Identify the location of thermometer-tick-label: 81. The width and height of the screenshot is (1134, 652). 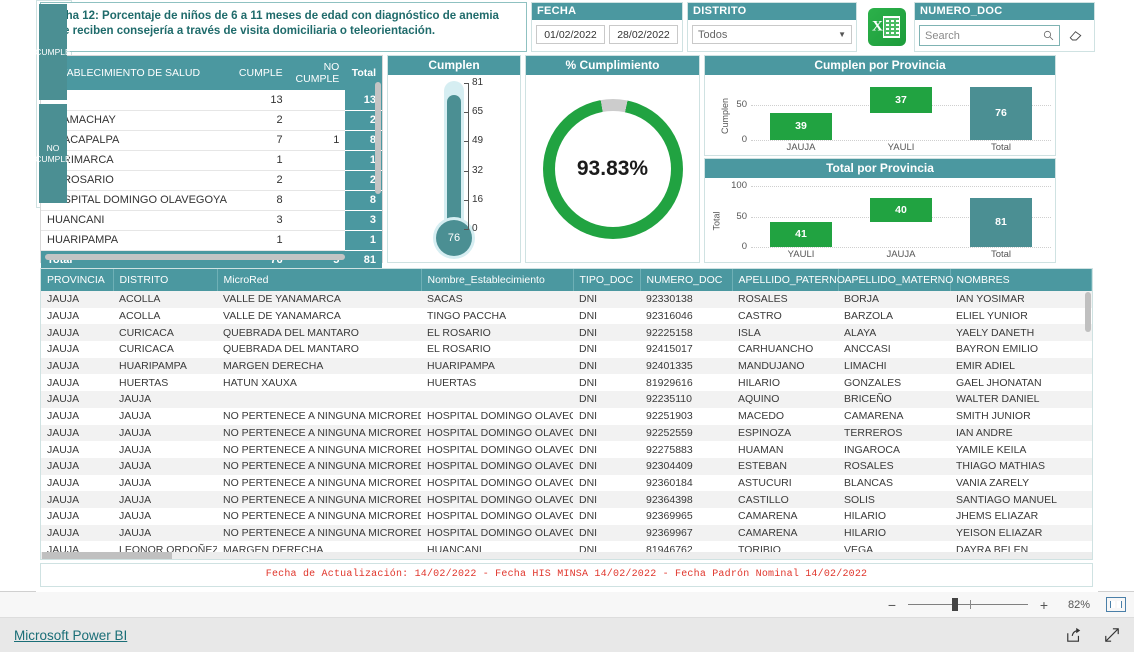
(478, 82).